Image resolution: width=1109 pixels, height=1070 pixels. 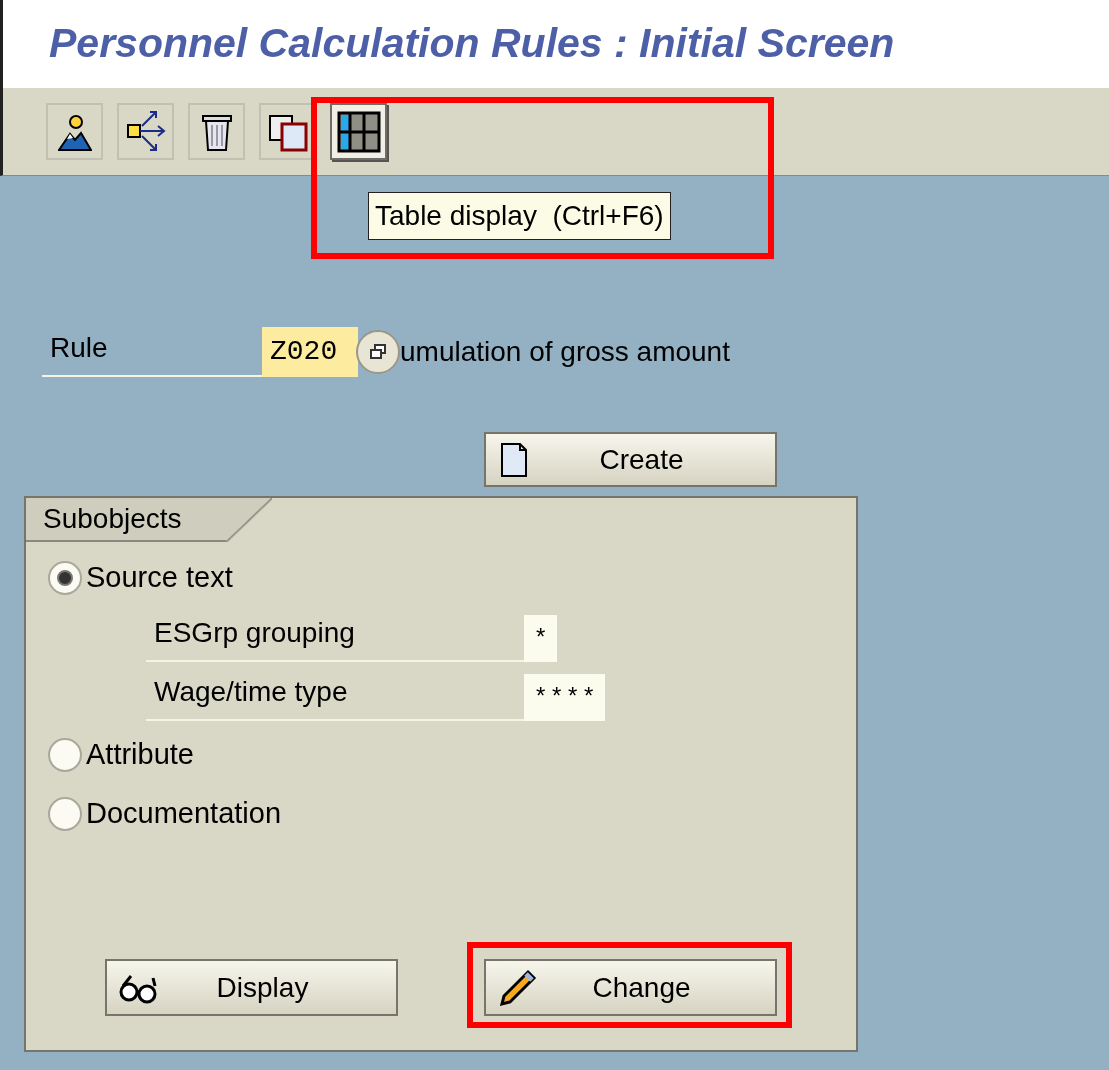 I want to click on change-button: Change, so click(x=630, y=987).